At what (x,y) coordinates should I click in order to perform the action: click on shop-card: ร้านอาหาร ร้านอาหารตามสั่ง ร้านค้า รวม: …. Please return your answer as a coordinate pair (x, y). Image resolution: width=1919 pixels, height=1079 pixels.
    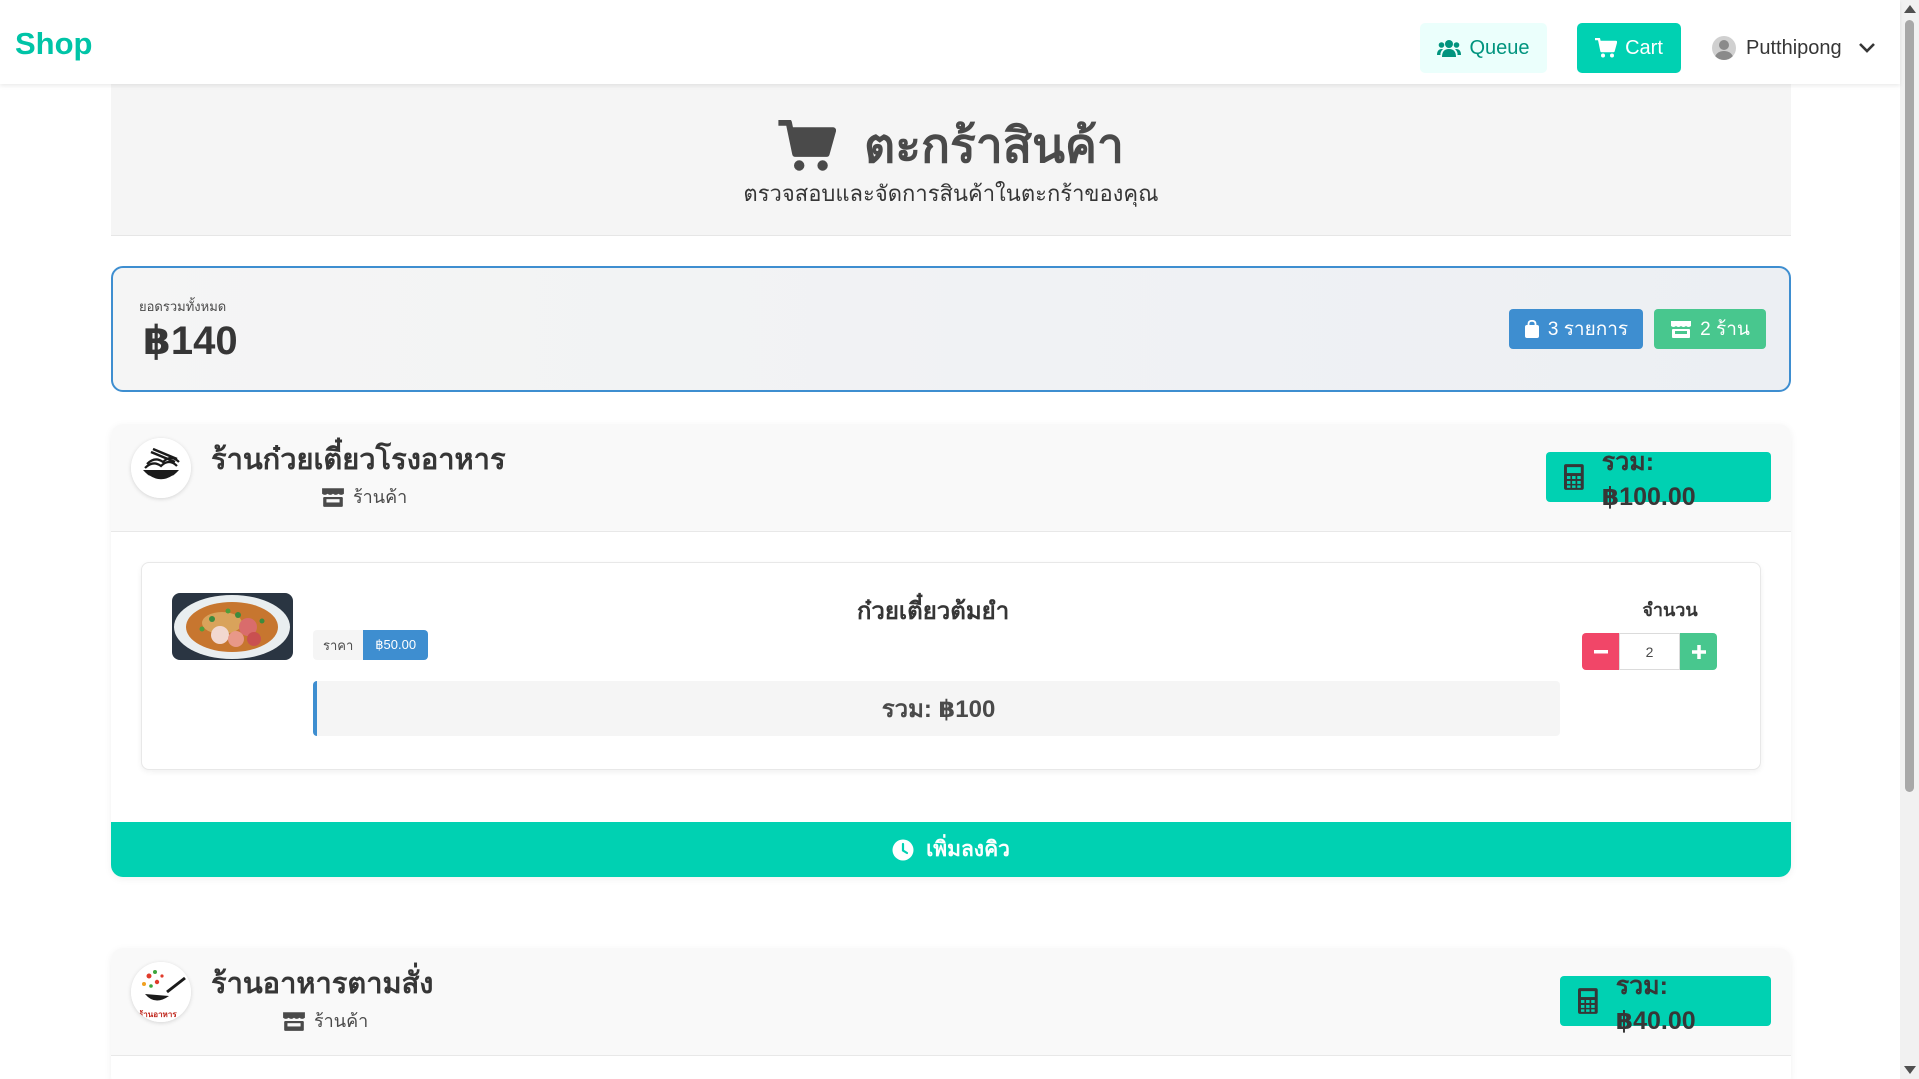
    Looking at the image, I should click on (951, 1013).